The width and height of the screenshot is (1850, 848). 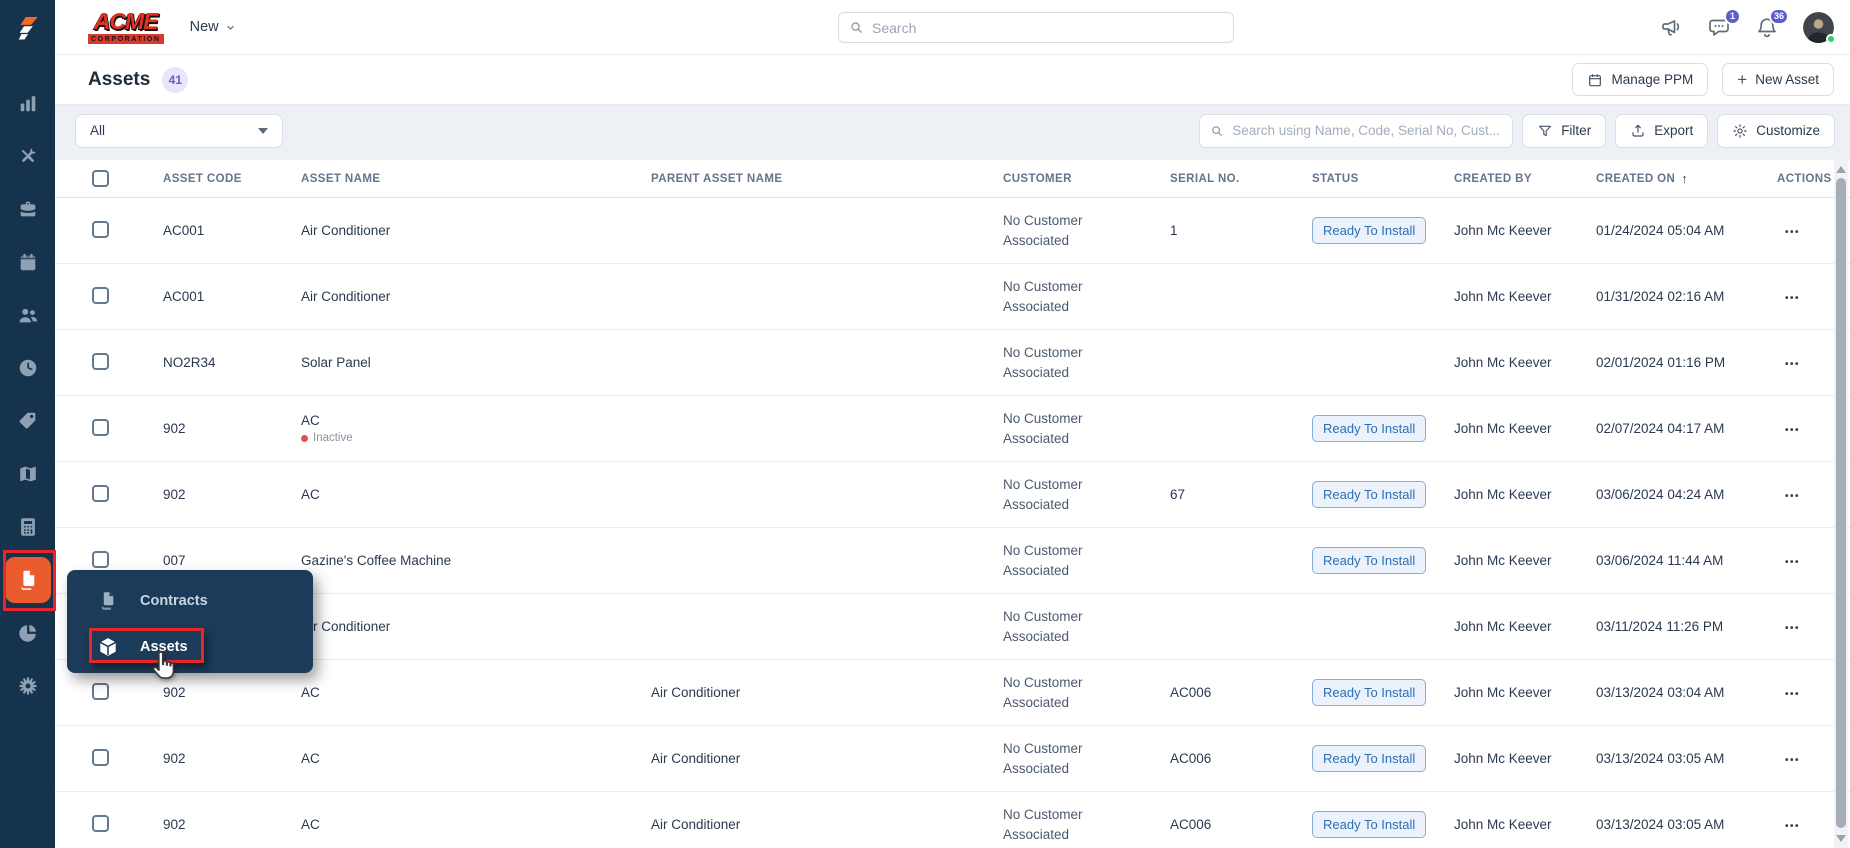 What do you see at coordinates (376, 560) in the screenshot?
I see `asset-name-cell: Gazine's Coffee Machine` at bounding box center [376, 560].